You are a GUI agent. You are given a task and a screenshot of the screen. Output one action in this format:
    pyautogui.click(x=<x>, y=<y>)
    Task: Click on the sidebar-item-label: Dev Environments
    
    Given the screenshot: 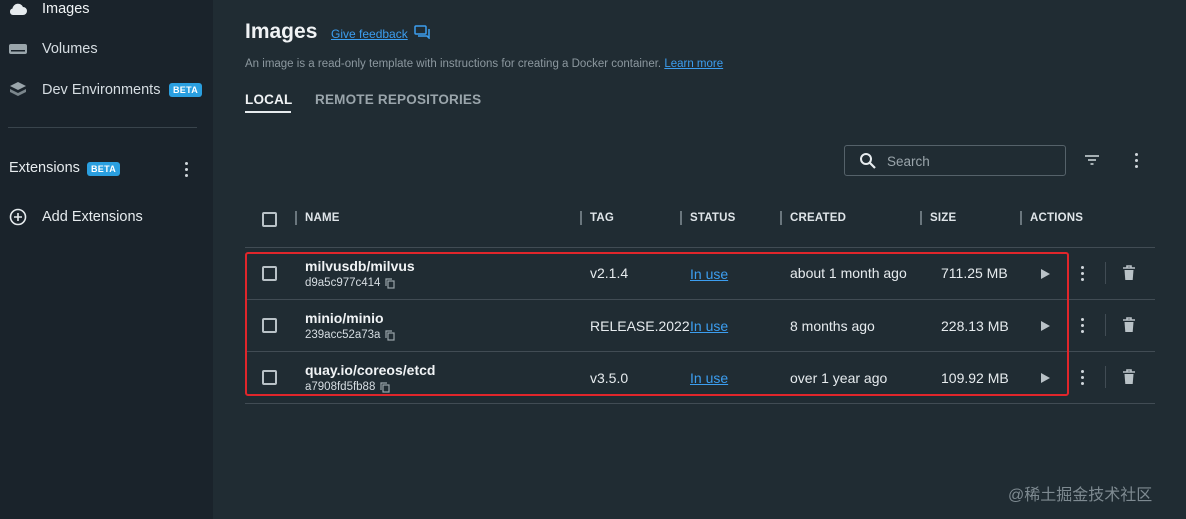 What is the action you would take?
    pyautogui.click(x=101, y=90)
    